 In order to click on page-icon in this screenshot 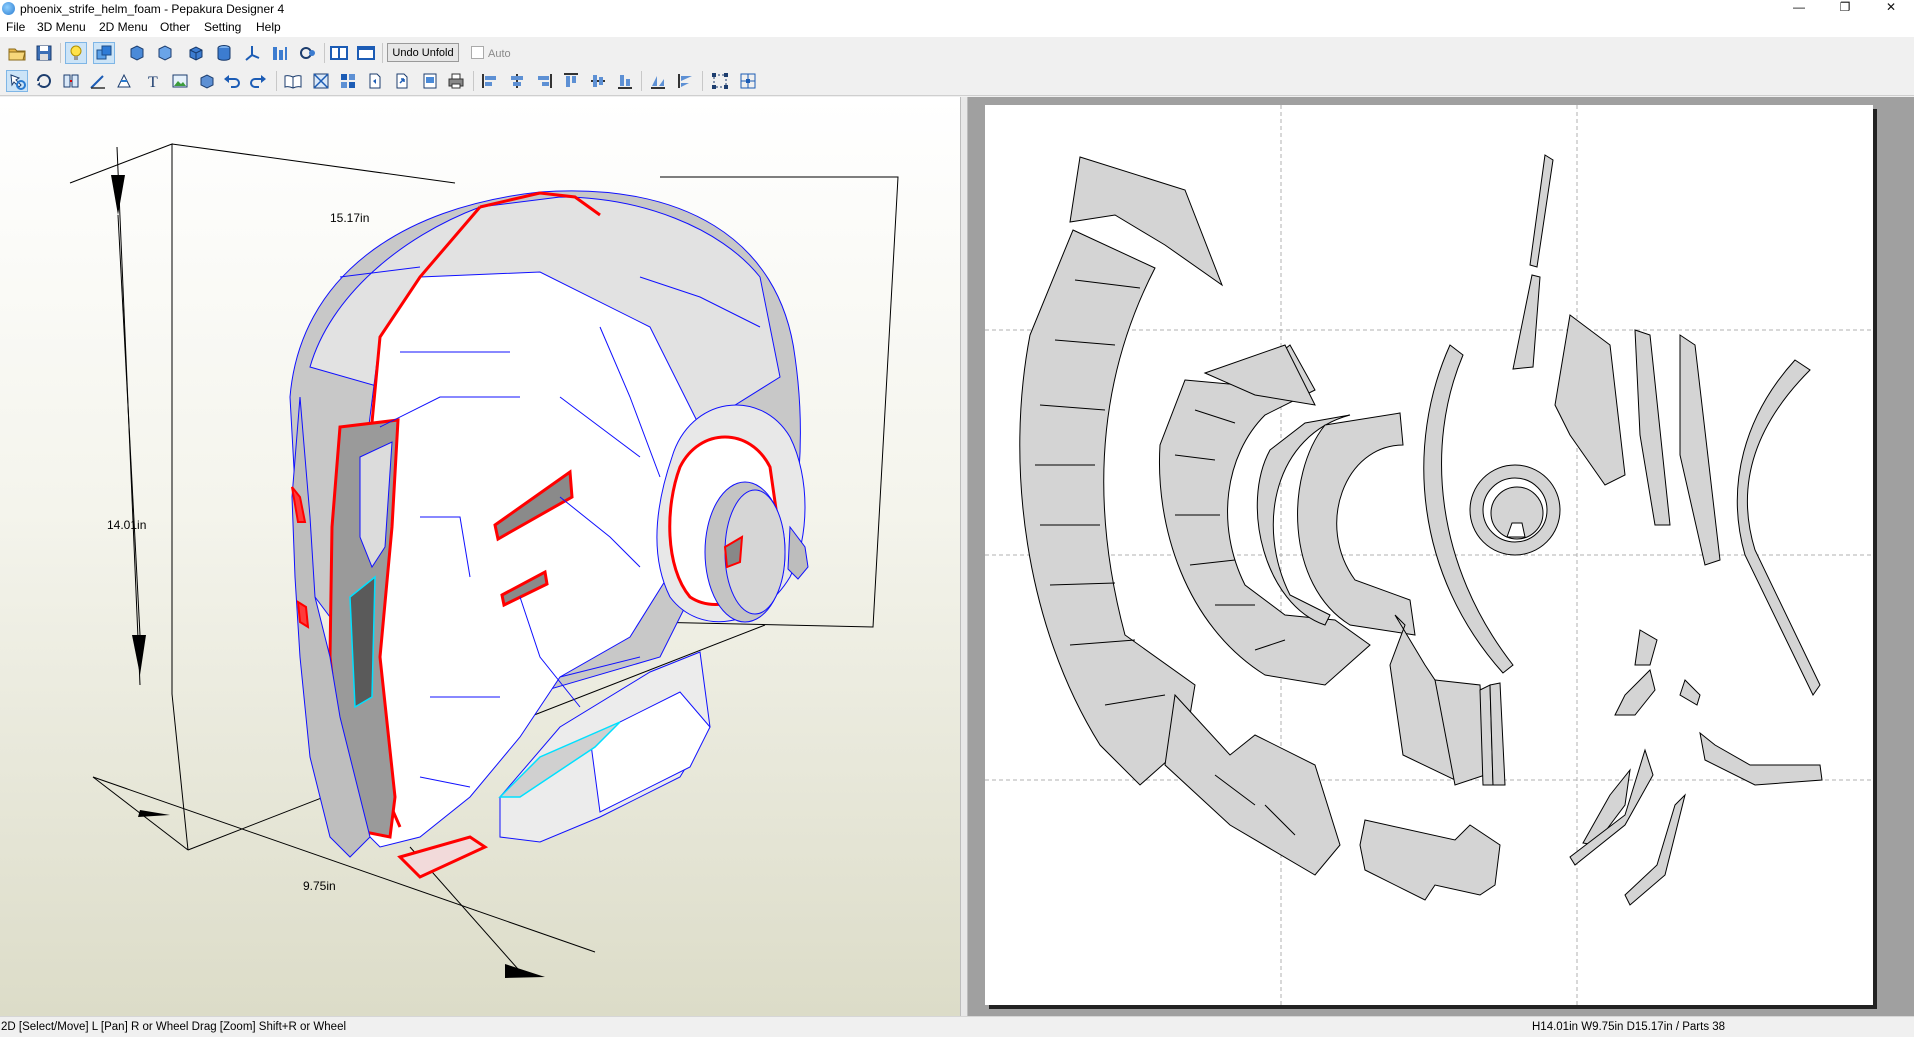, I will do `click(375, 81)`.